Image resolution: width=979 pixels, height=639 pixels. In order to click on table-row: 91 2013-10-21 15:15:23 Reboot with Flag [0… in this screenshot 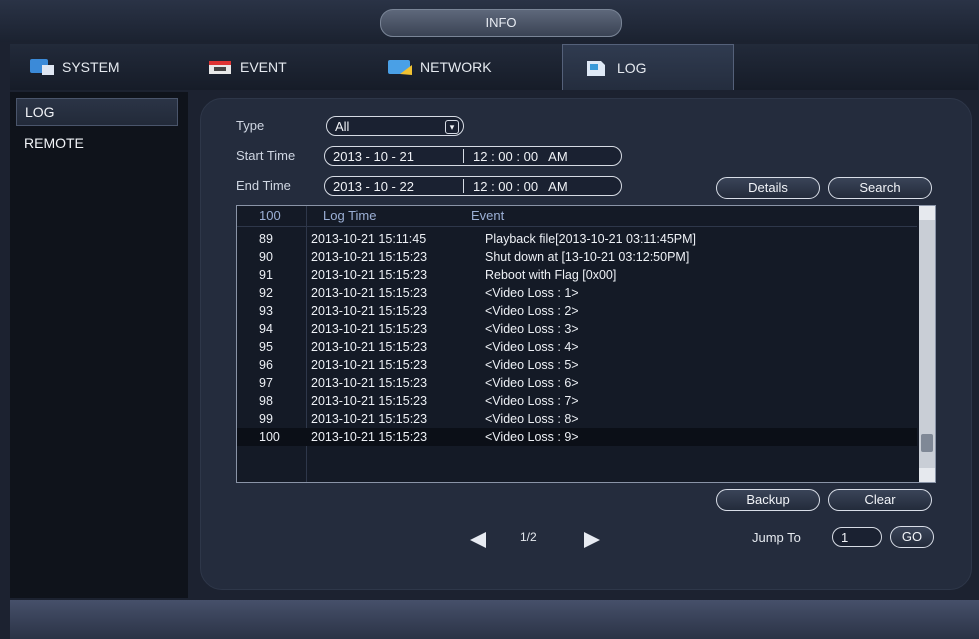, I will do `click(577, 275)`.